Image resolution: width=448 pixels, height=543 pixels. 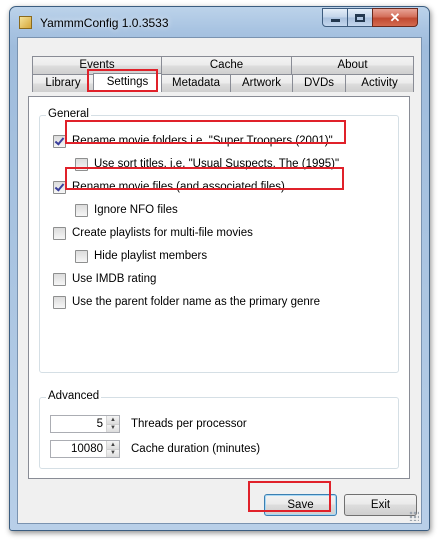 I want to click on tab-label: Events, so click(x=97, y=65).